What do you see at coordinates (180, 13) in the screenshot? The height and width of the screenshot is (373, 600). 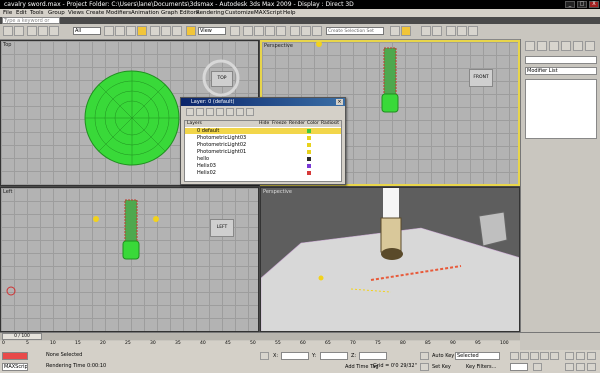 I see `menu-graph-editors: Graph Editors` at bounding box center [180, 13].